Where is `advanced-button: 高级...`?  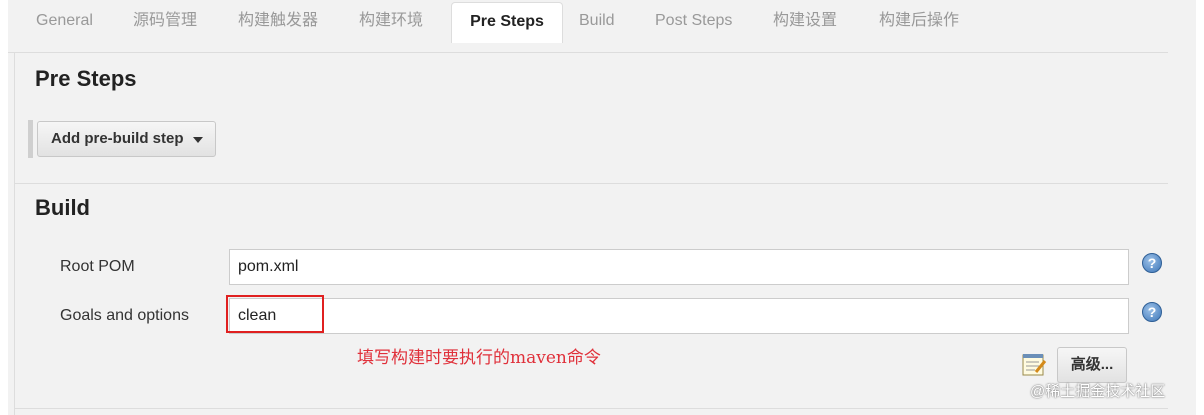 advanced-button: 高级... is located at coordinates (1092, 365).